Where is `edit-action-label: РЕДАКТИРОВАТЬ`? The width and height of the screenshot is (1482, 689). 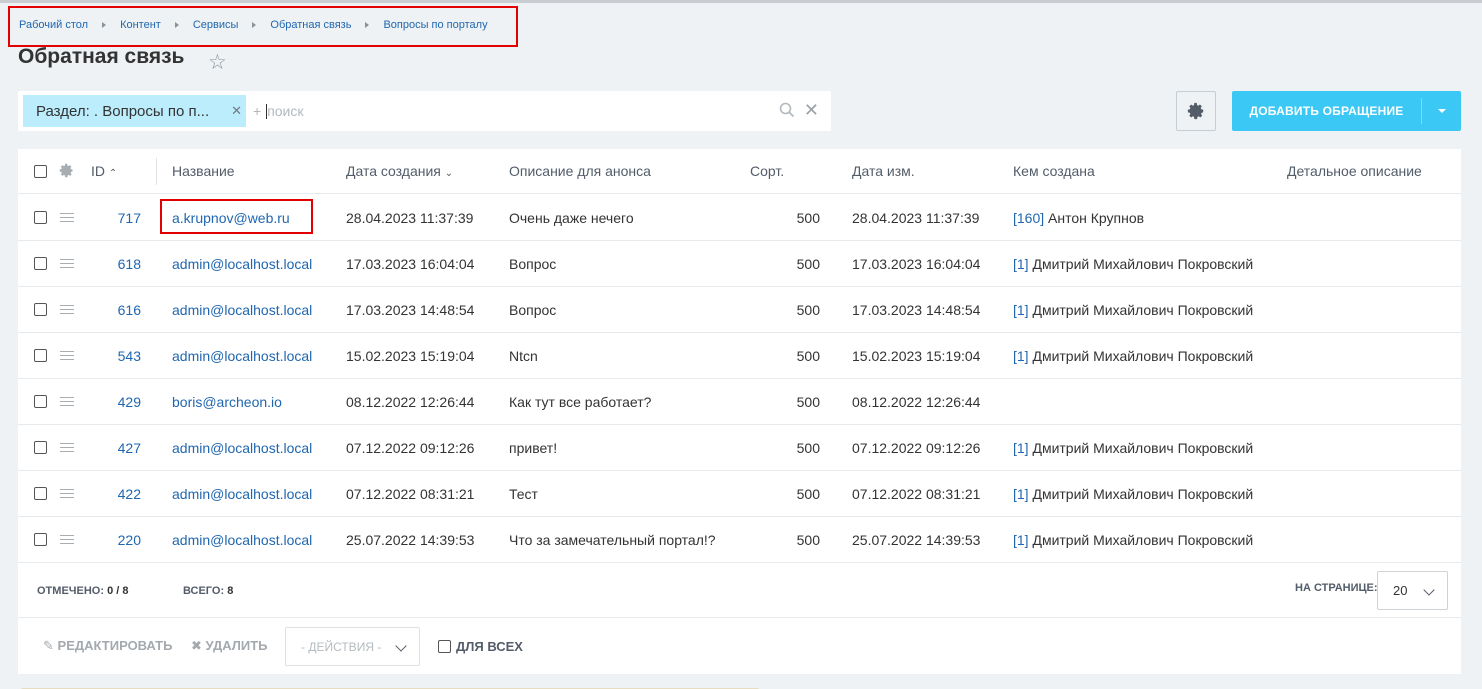 edit-action-label: РЕДАКТИРОВАТЬ is located at coordinates (115, 645).